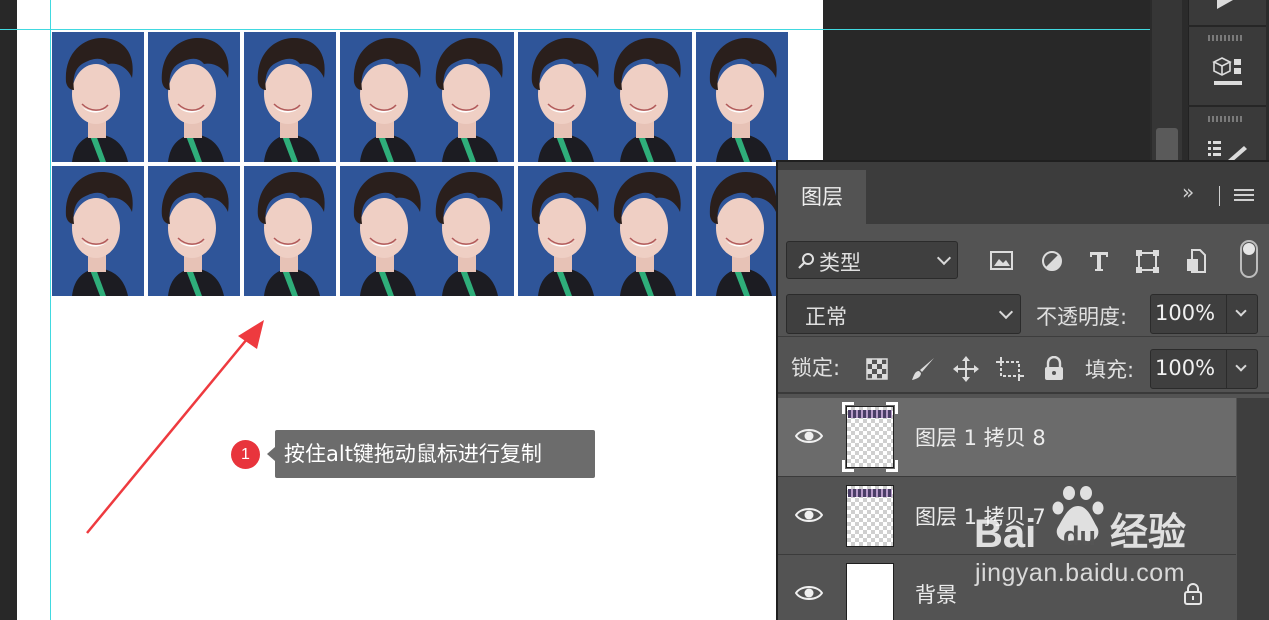  What do you see at coordinates (1253, 509) in the screenshot?
I see `layers-scrollbar` at bounding box center [1253, 509].